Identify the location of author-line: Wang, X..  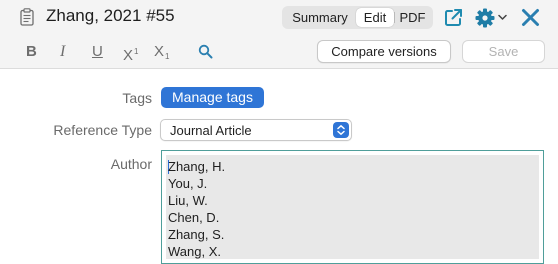
(194, 251).